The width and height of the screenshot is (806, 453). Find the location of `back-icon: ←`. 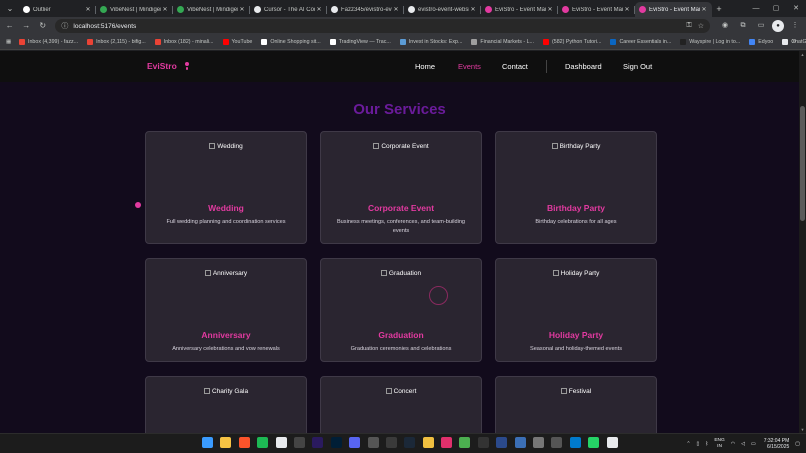

back-icon: ← is located at coordinates (9, 26).